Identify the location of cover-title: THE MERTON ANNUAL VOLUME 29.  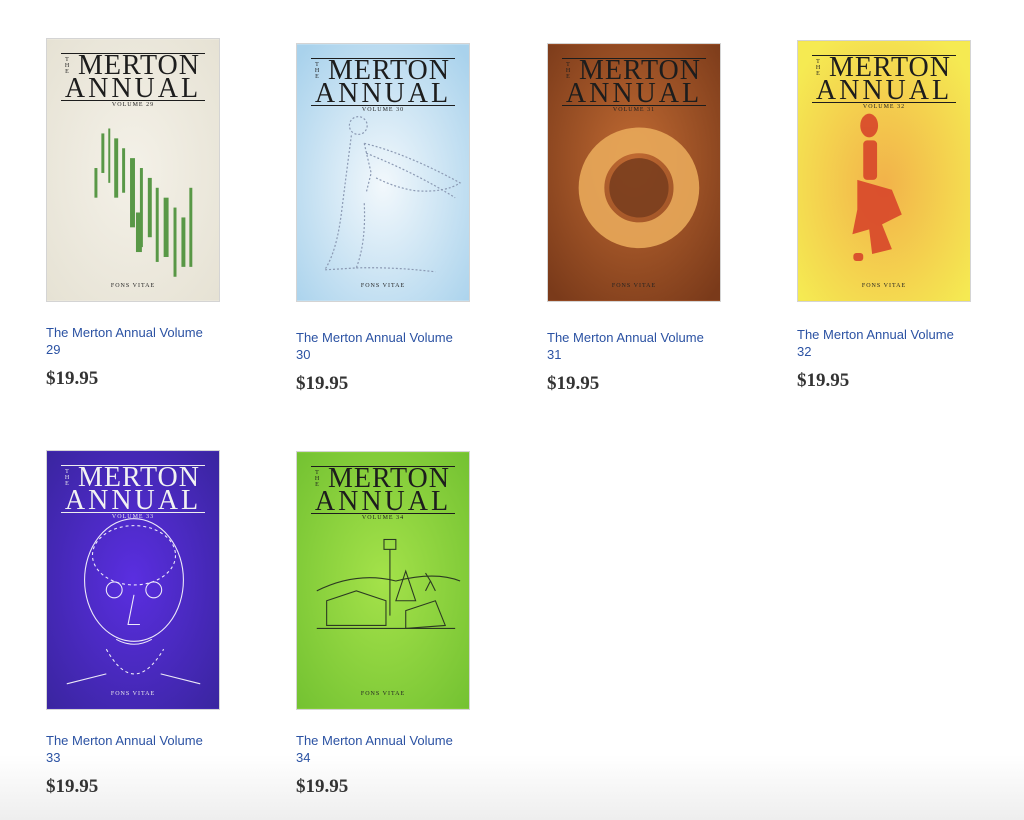
(133, 80).